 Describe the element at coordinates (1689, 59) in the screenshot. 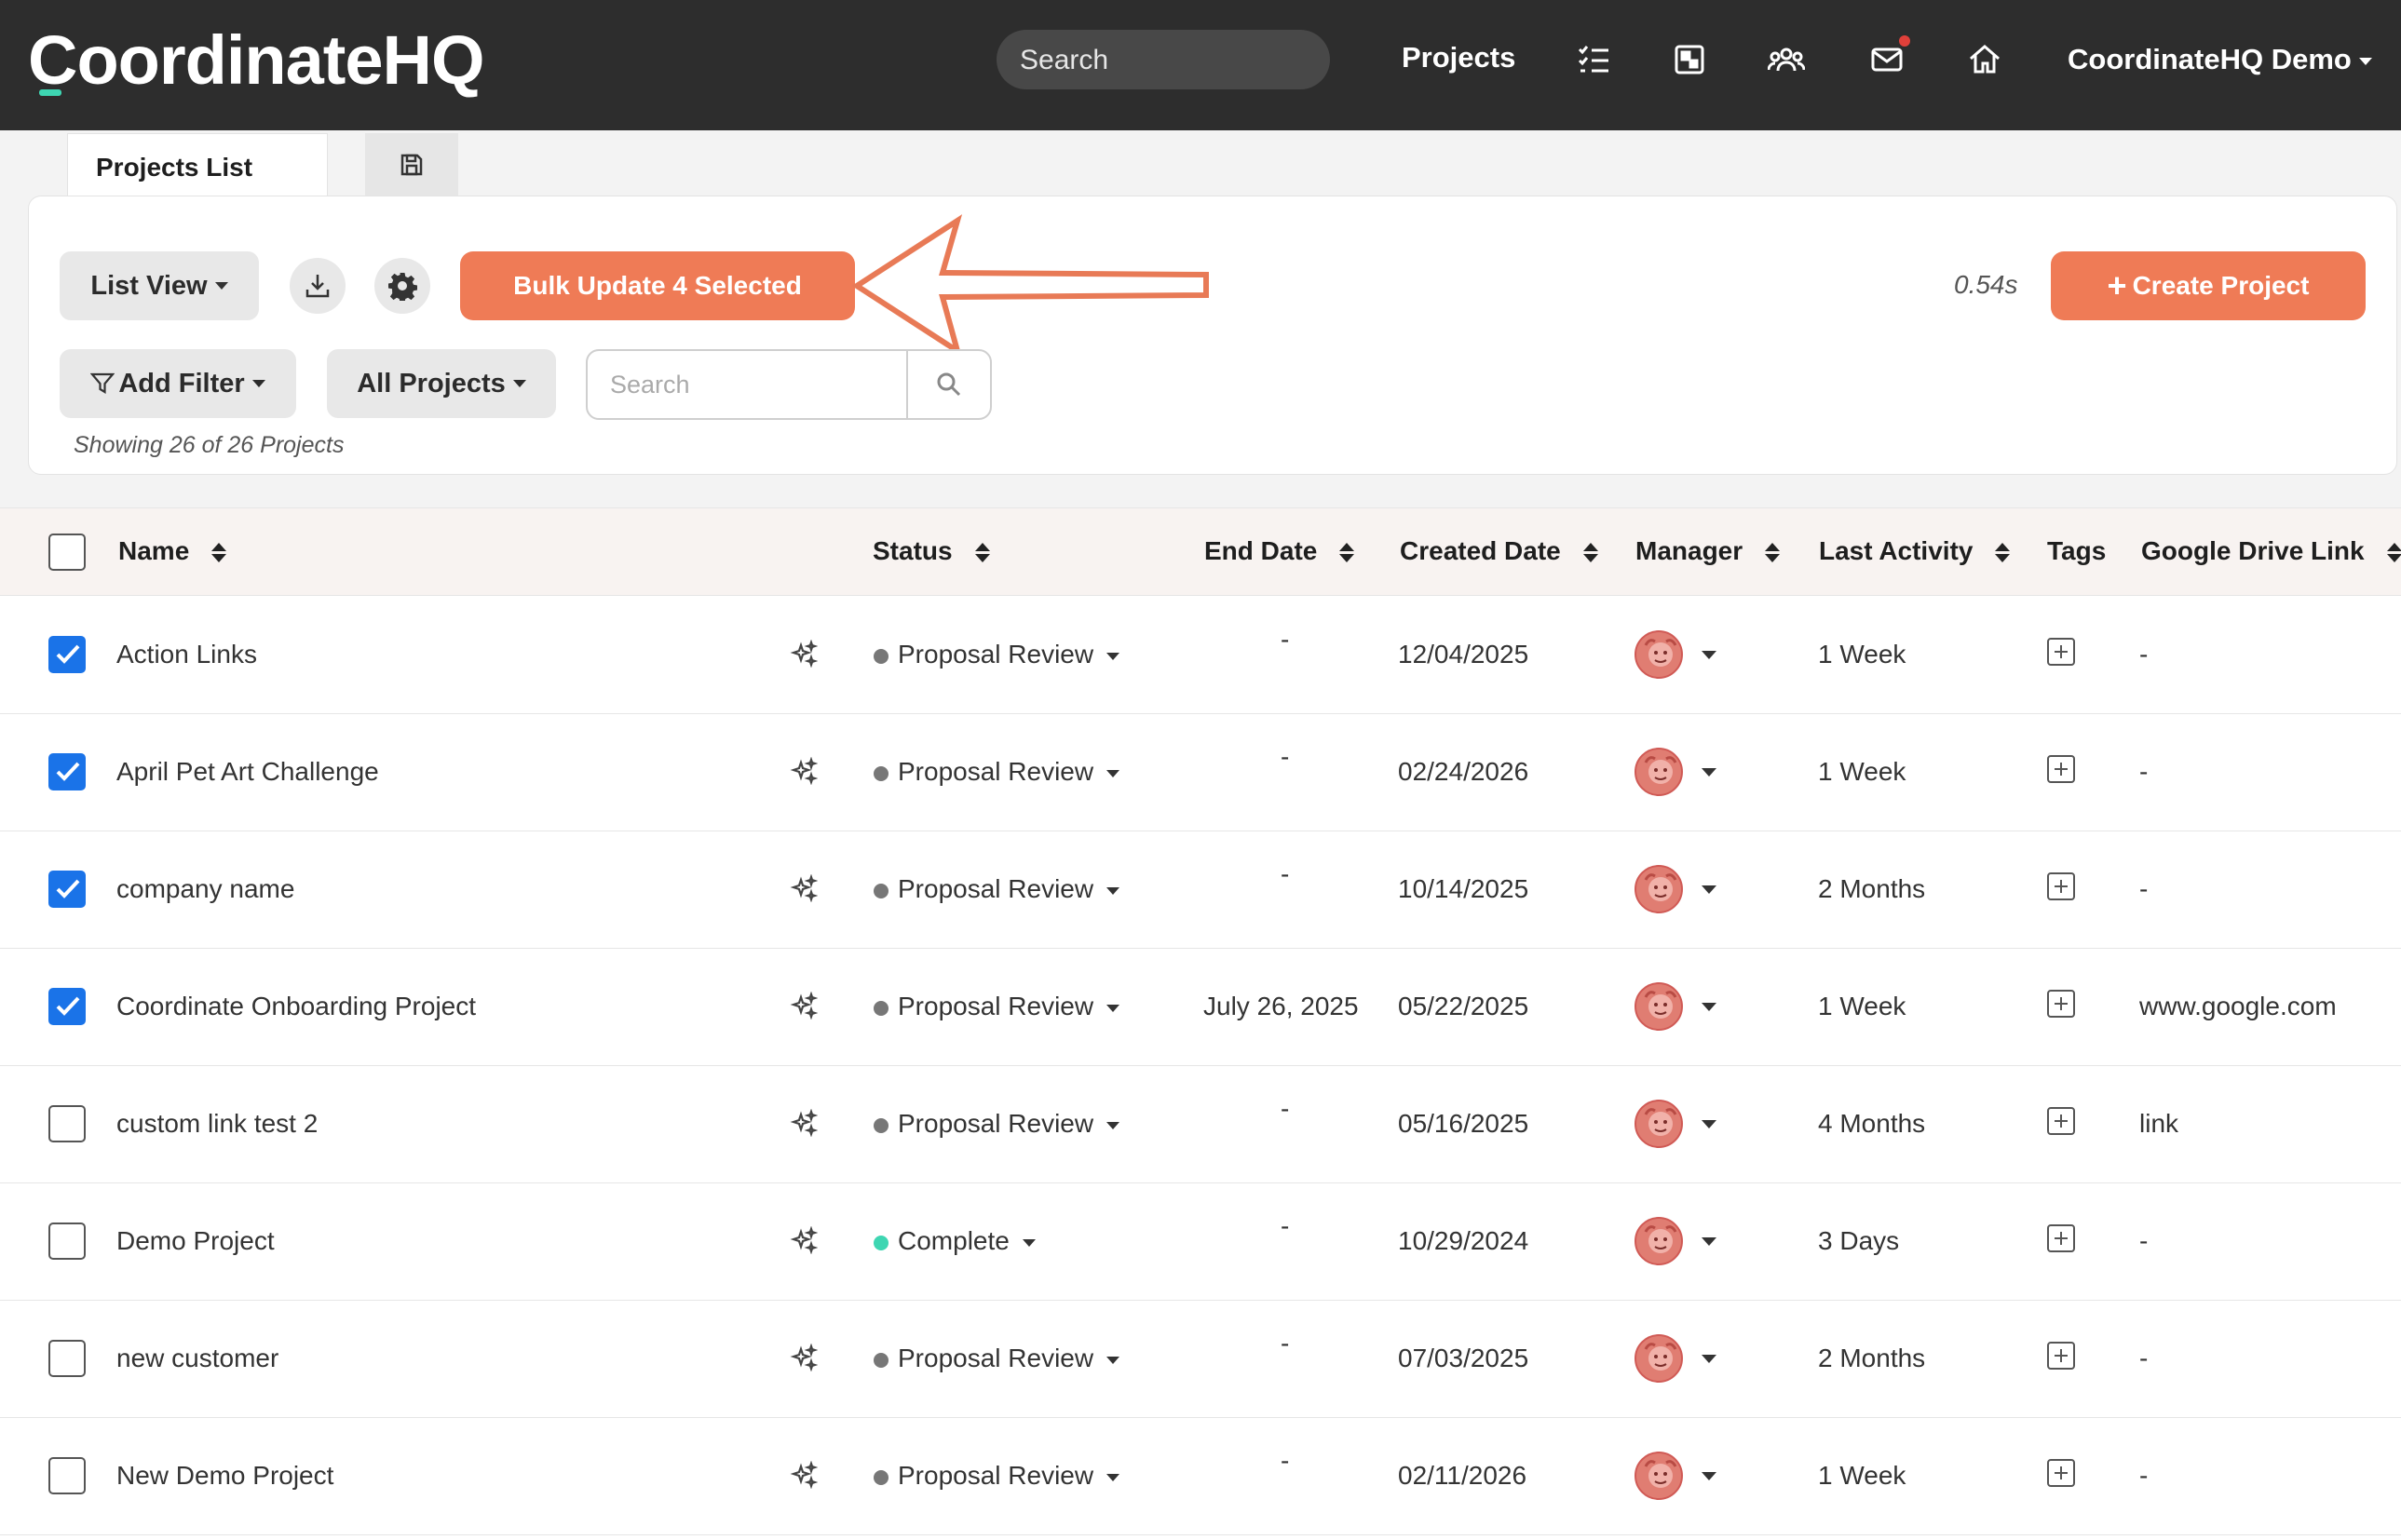

I see `dashboard-icon` at that location.